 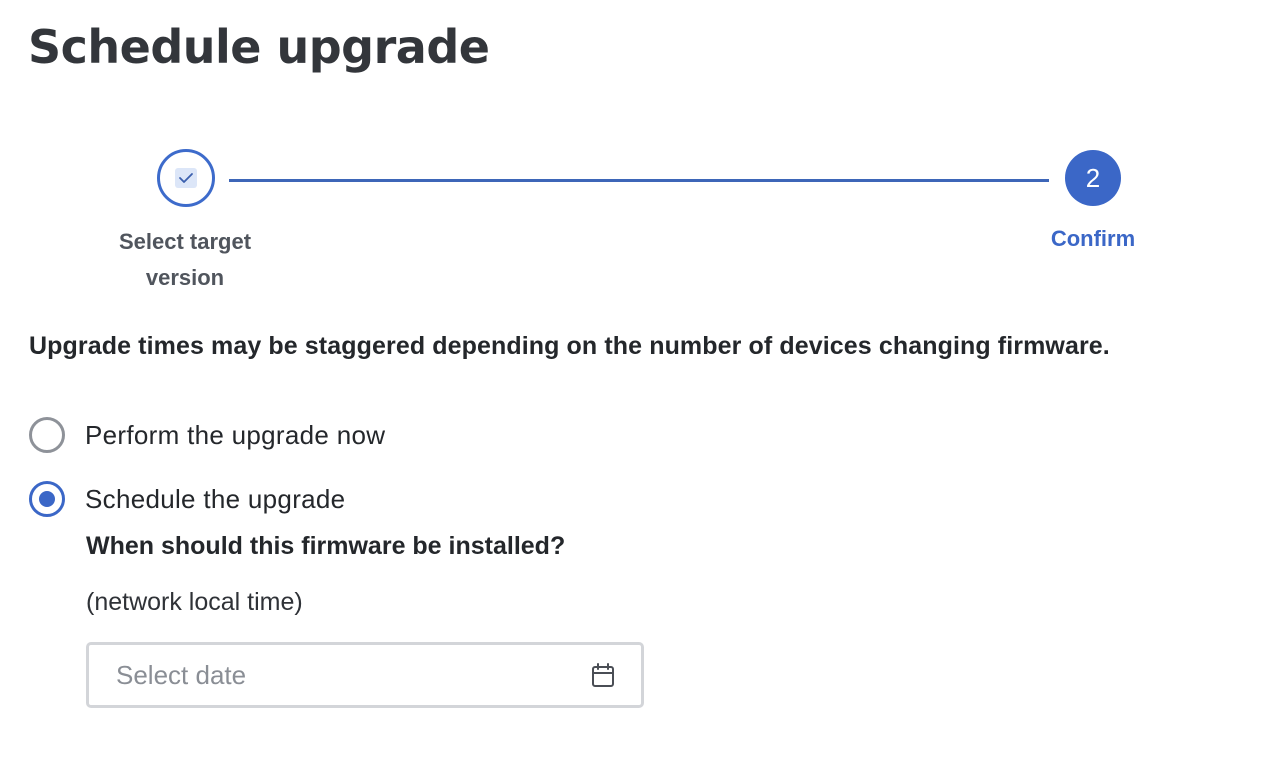 I want to click on option-perform-now-label: Perform the upgrade now, so click(x=235, y=434).